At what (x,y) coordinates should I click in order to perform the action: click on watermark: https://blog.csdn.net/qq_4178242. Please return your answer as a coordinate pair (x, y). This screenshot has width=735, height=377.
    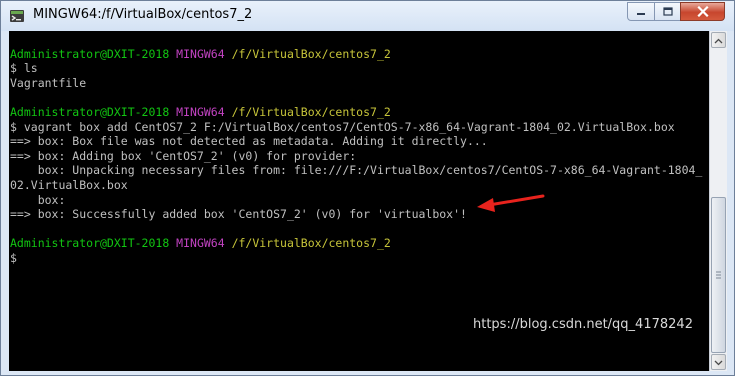
    Looking at the image, I should click on (583, 324).